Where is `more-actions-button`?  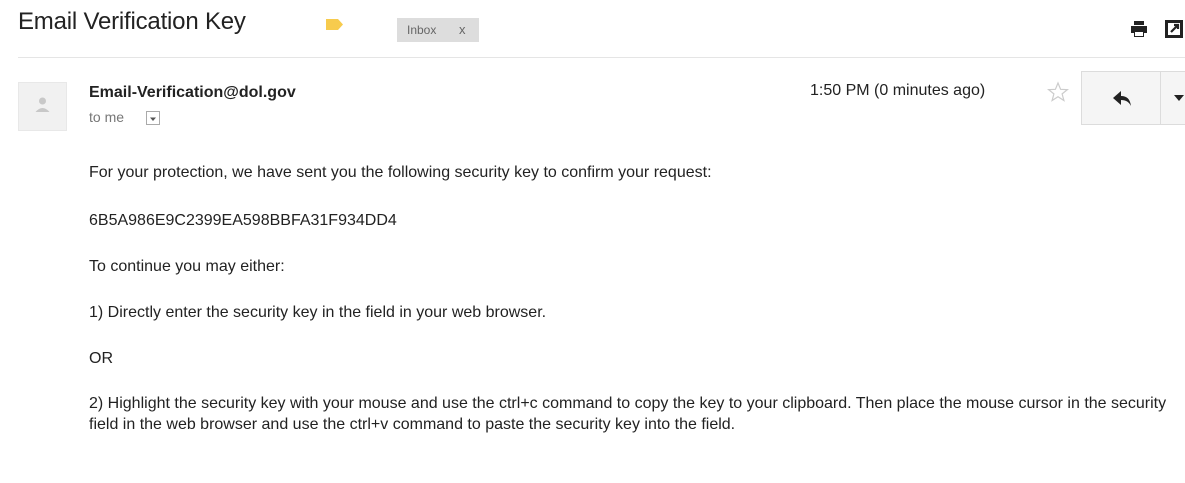 more-actions-button is located at coordinates (1172, 98).